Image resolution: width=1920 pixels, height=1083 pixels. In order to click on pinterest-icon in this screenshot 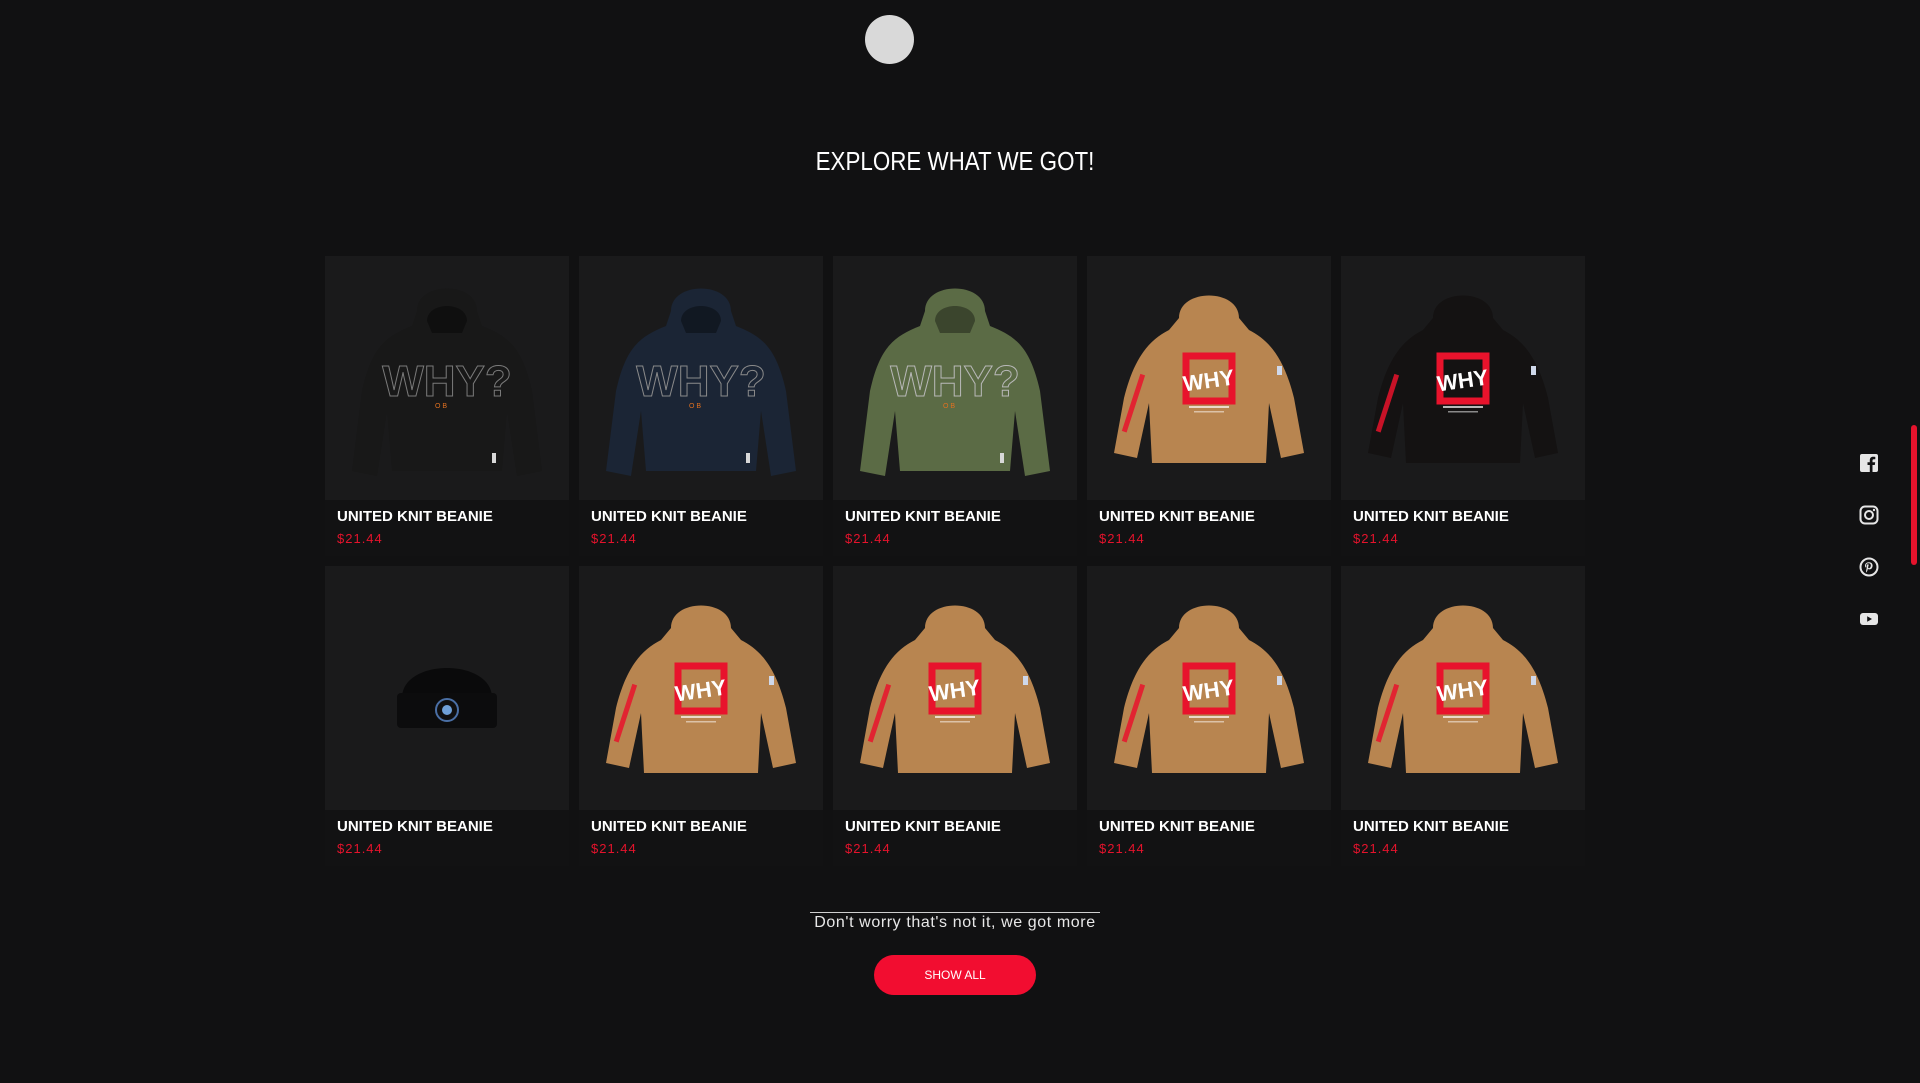, I will do `click(1869, 567)`.